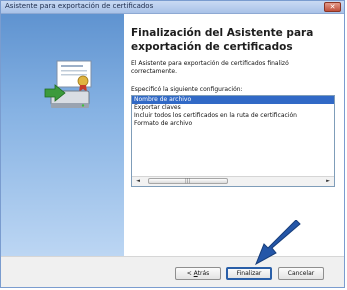 Image resolution: width=347 pixels, height=290 pixels. What do you see at coordinates (233, 181) in the screenshot?
I see `horizontal-scrollbar: ◄ ||| ►` at bounding box center [233, 181].